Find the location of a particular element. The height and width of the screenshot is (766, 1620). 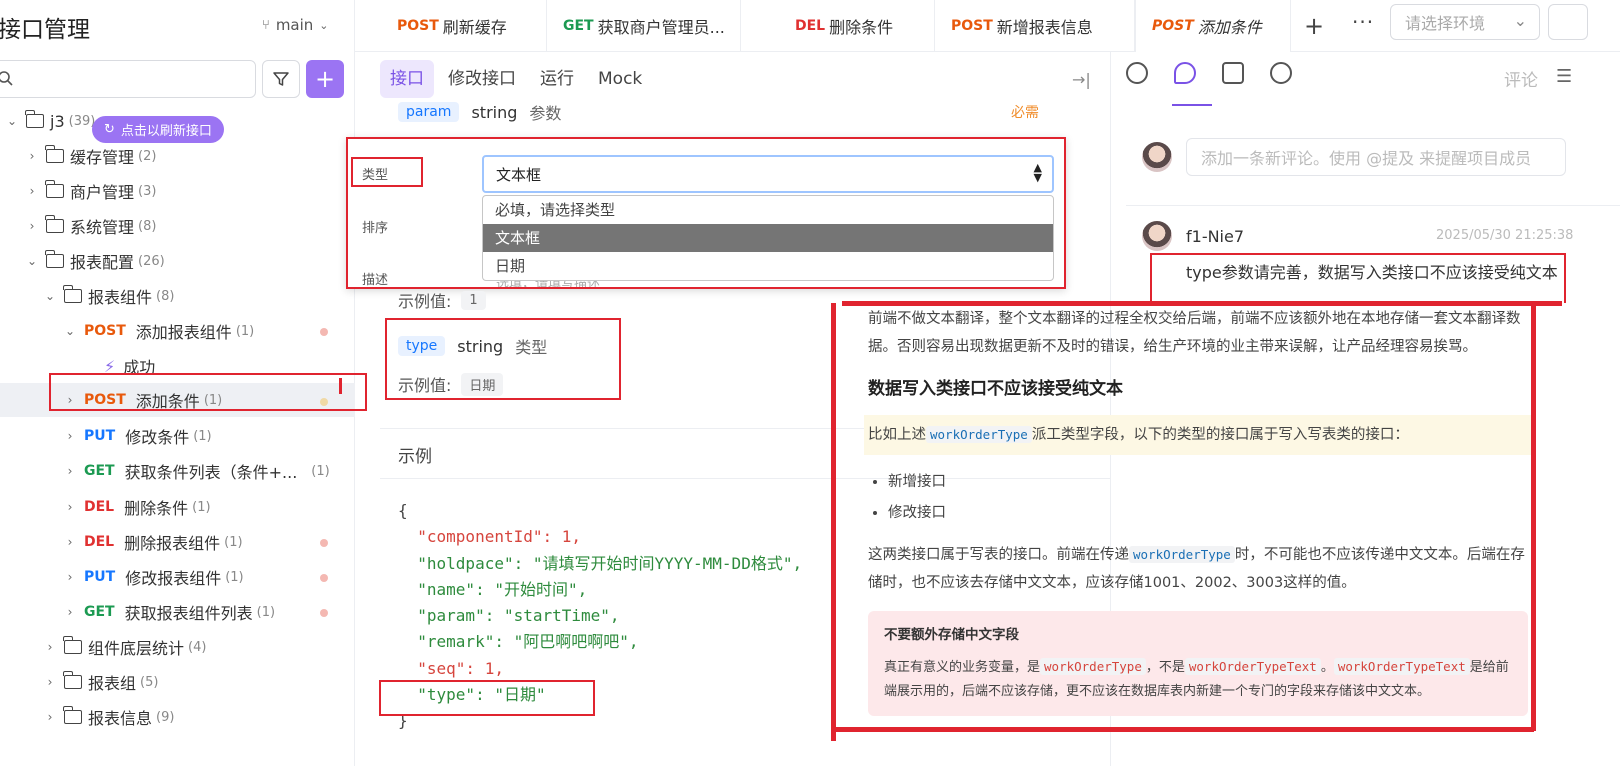

tab-mock: Mock is located at coordinates (620, 79).